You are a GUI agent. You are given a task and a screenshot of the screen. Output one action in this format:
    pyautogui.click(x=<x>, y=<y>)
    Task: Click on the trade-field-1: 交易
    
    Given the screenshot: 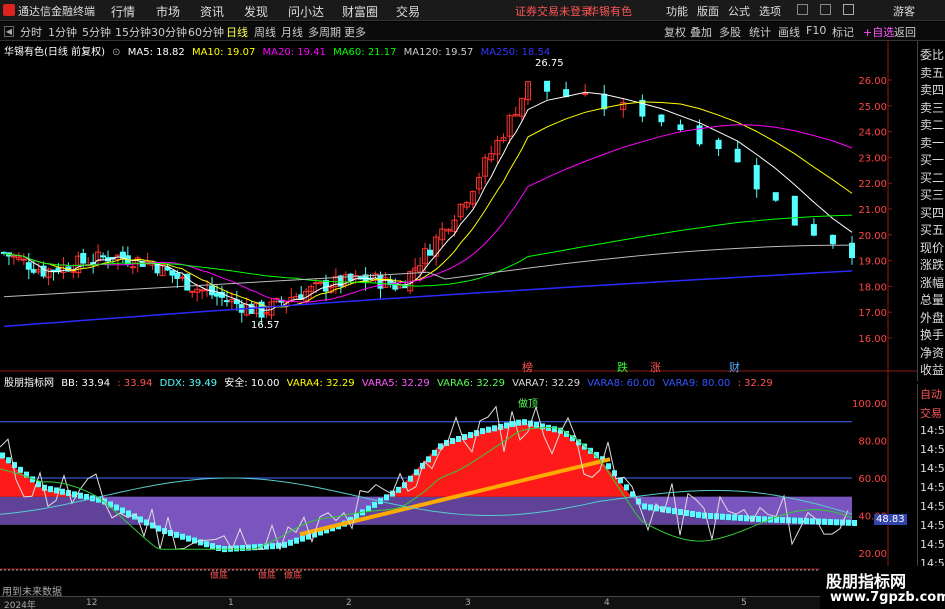 What is the action you would take?
    pyautogui.click(x=931, y=413)
    